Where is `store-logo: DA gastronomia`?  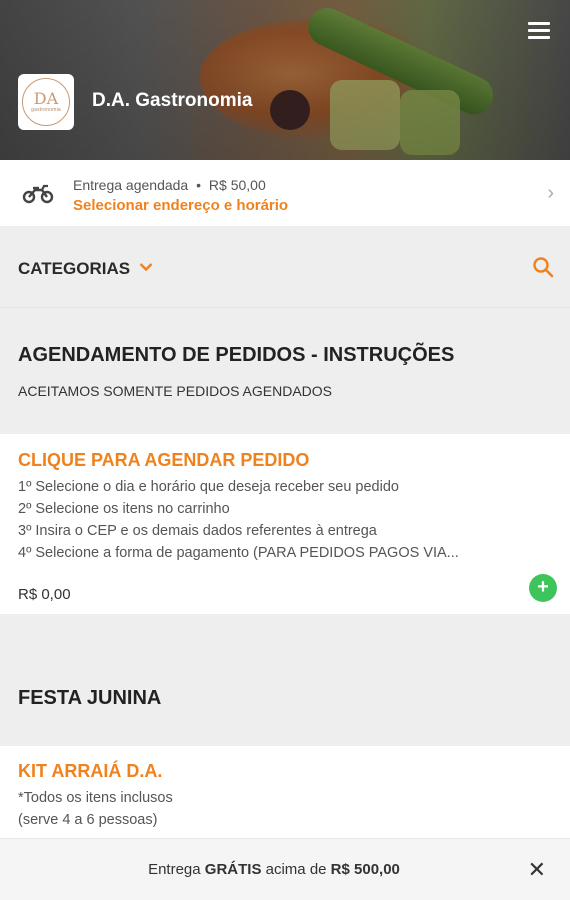
store-logo: DA gastronomia is located at coordinates (46, 102).